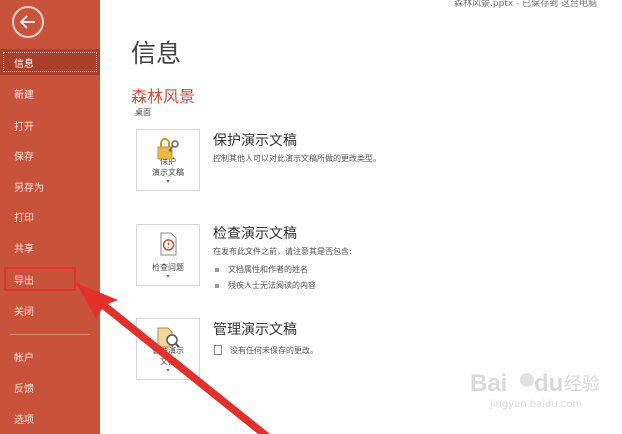 Image resolution: width=622 pixels, height=434 pixels. I want to click on list-item: 残疾人士无法阅读的内容, so click(265, 285).